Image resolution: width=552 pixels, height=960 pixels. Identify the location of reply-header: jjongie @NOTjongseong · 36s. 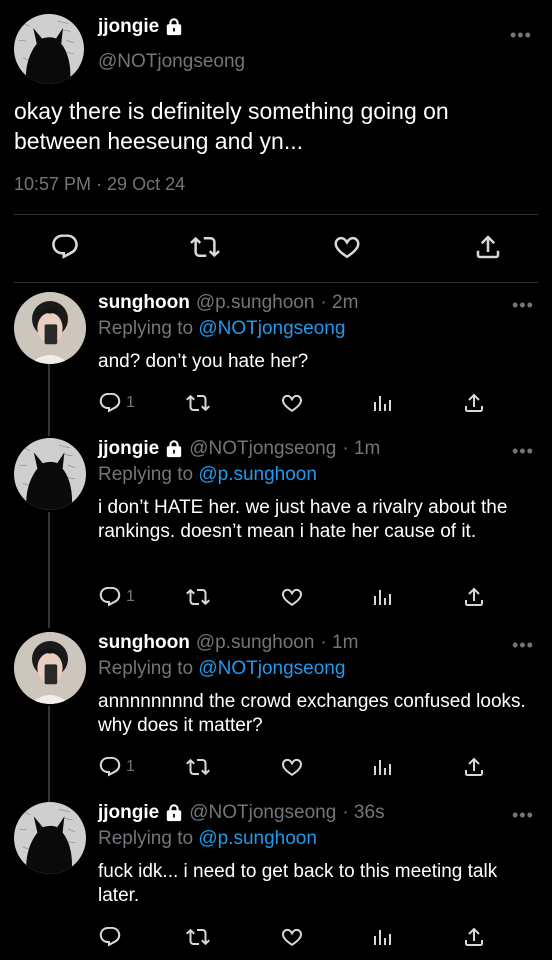
(241, 813).